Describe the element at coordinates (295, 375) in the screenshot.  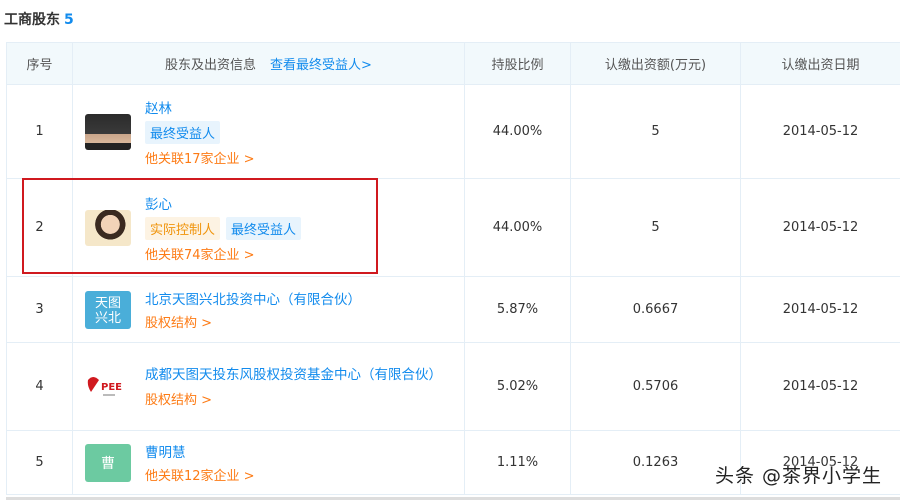
I see `holder-name-link: 成都天图天投东风股权投资基金中心（有限合伙）` at that location.